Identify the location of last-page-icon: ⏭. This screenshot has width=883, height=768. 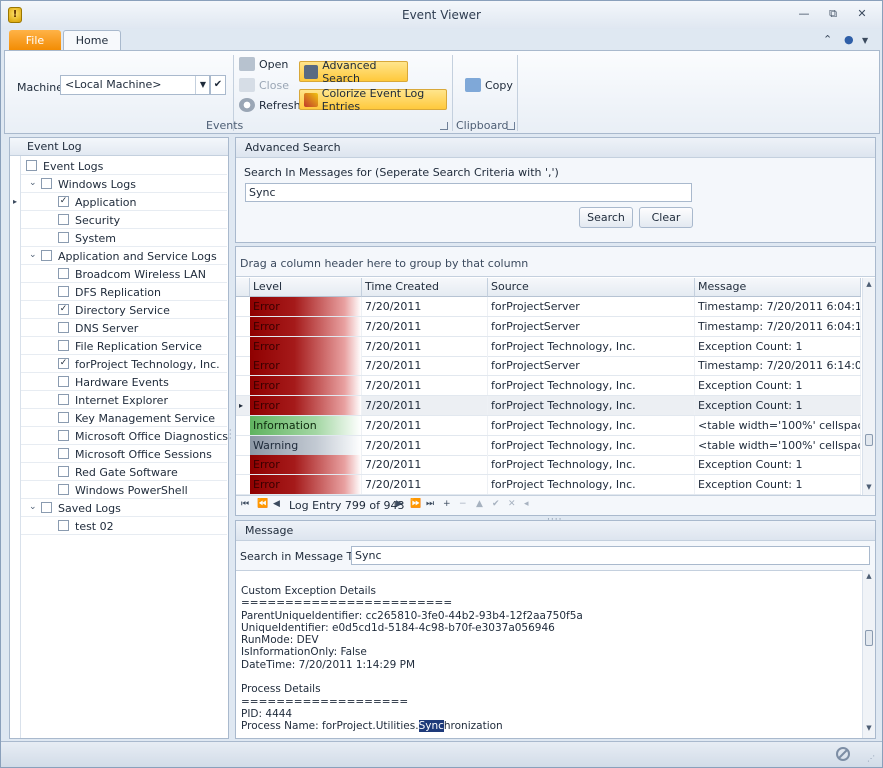
(430, 504).